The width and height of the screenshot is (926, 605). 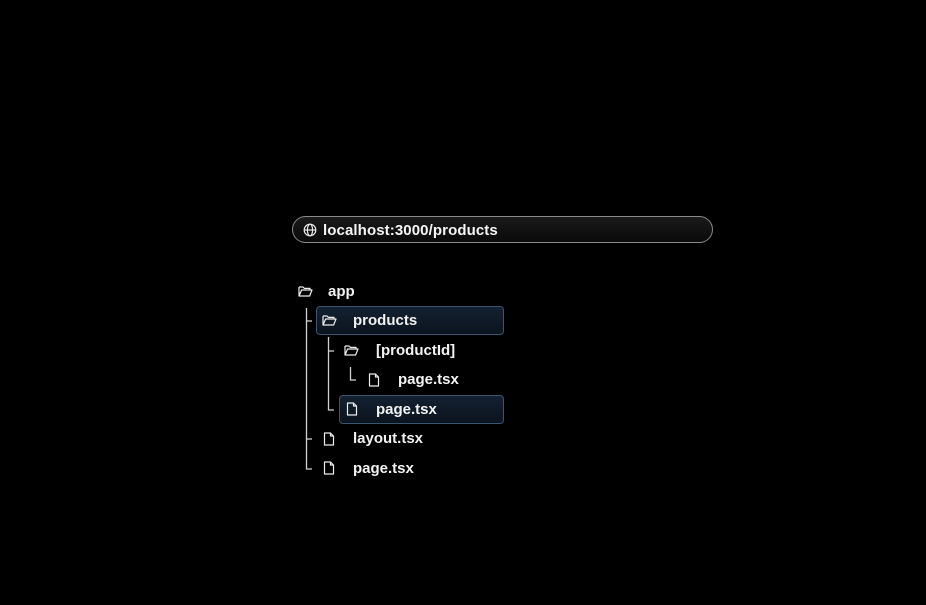 I want to click on tree-item-label: products, so click(x=385, y=320).